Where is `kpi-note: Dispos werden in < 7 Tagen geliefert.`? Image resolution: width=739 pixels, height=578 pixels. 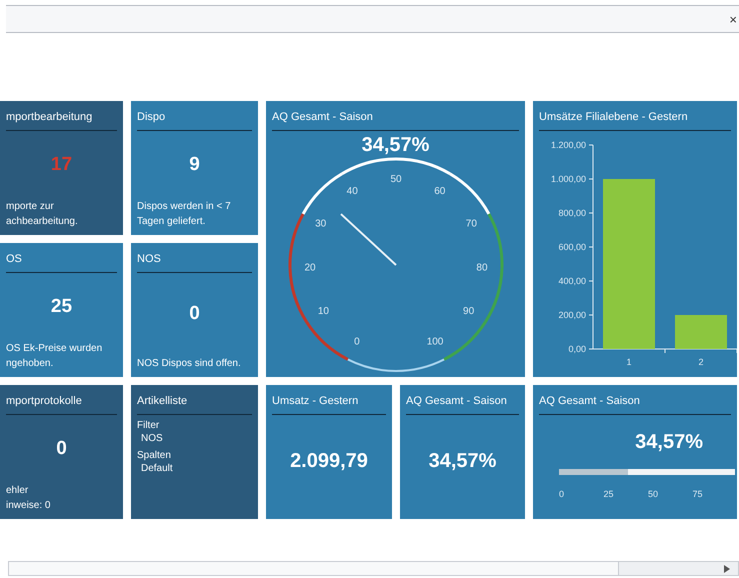
kpi-note: Dispos werden in < 7 Tagen geliefert. is located at coordinates (184, 214).